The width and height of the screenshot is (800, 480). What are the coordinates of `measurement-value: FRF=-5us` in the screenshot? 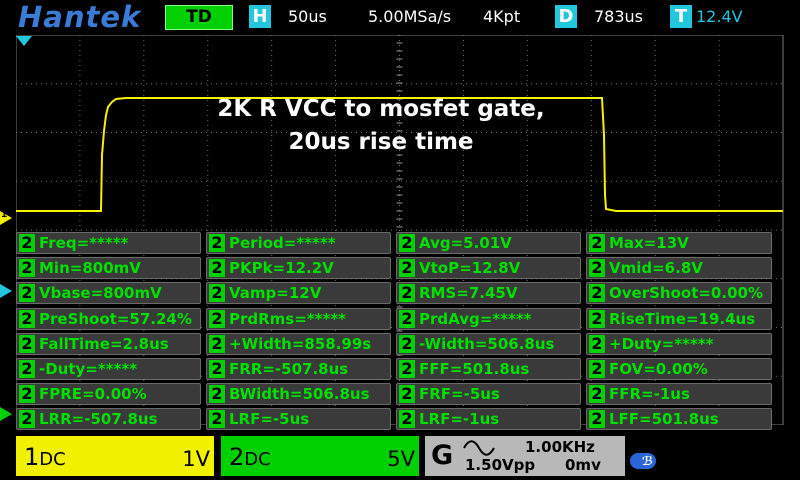 It's located at (459, 394).